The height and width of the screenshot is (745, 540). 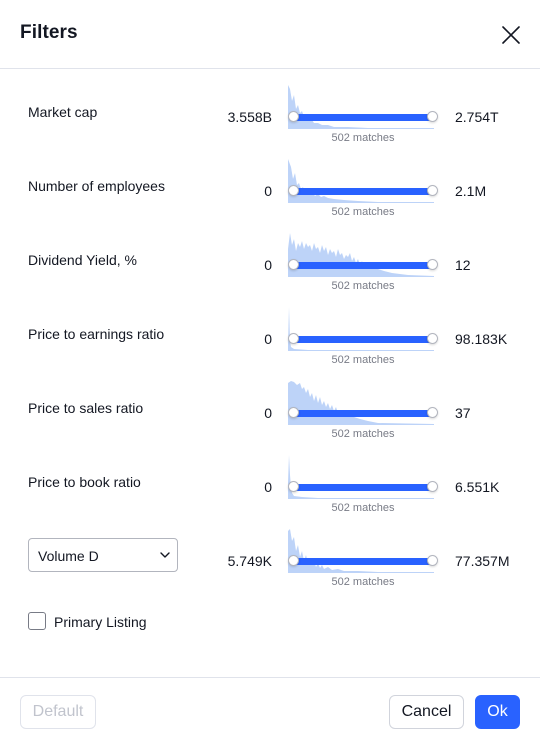 What do you see at coordinates (477, 487) in the screenshot?
I see `filter-max-value: 6.551K` at bounding box center [477, 487].